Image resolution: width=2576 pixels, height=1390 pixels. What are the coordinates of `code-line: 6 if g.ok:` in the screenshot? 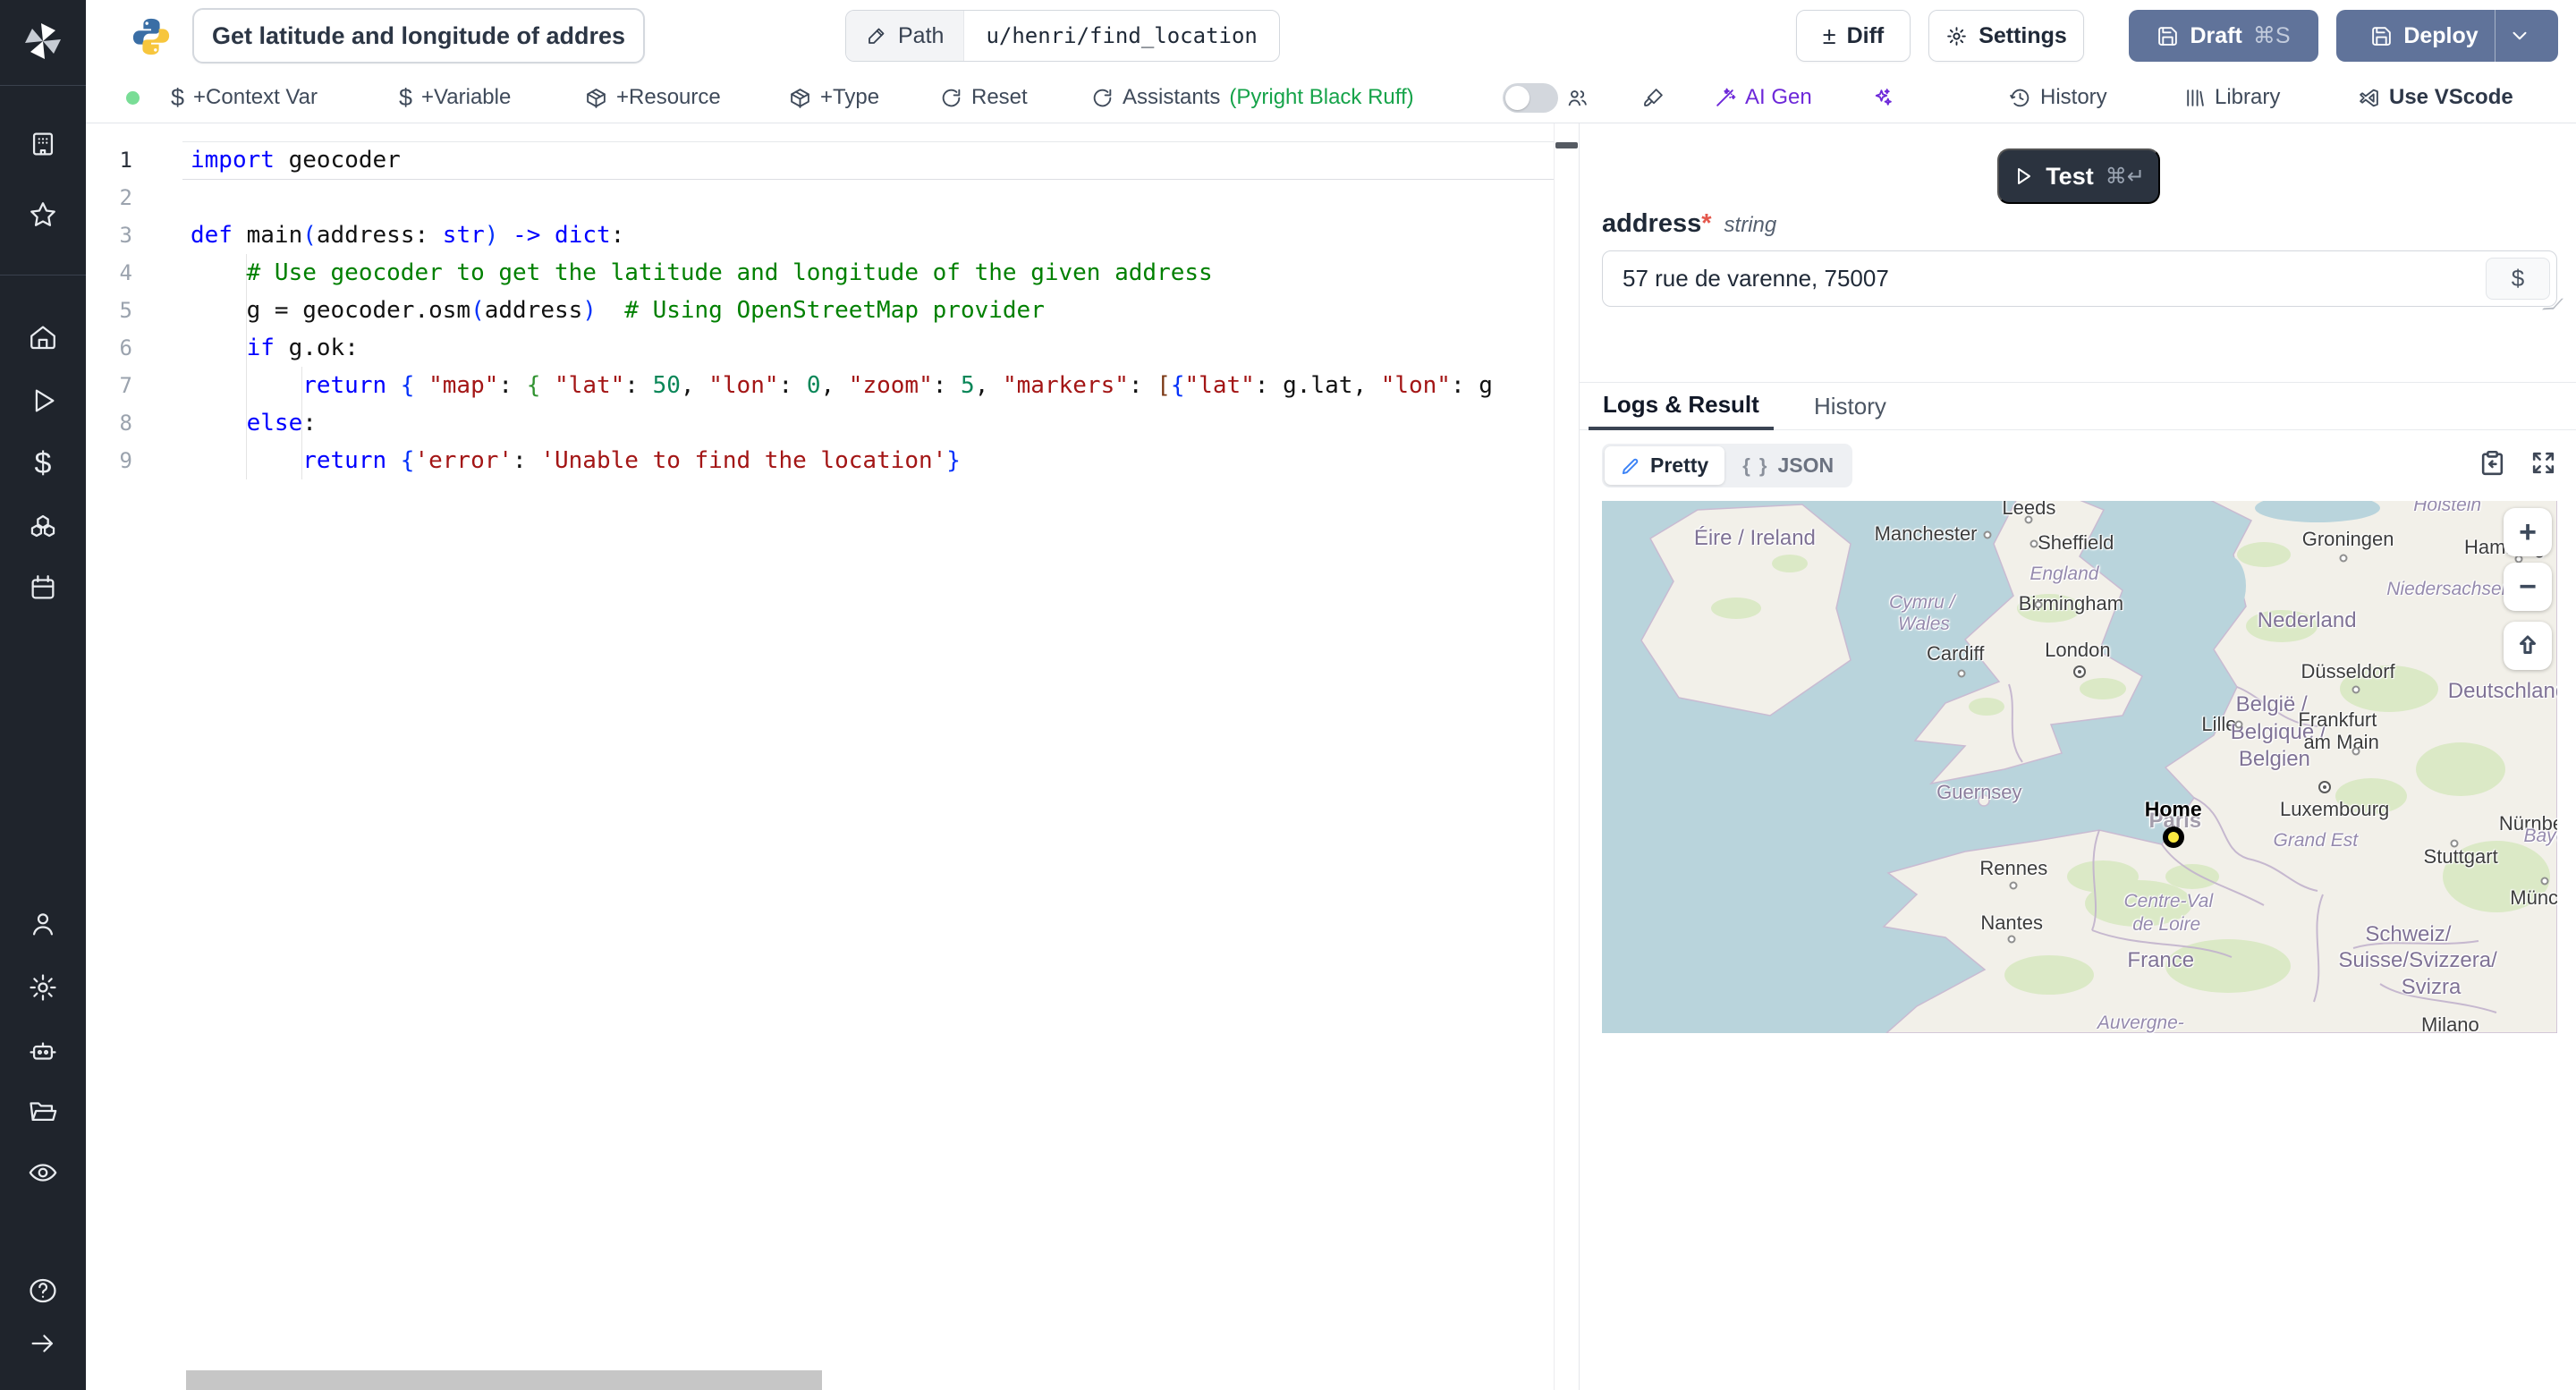 It's located at (239, 348).